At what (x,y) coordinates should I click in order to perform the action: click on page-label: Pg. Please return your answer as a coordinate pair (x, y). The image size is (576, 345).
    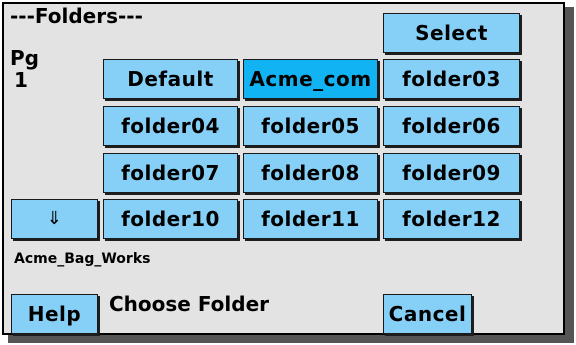
    Looking at the image, I should click on (24, 58).